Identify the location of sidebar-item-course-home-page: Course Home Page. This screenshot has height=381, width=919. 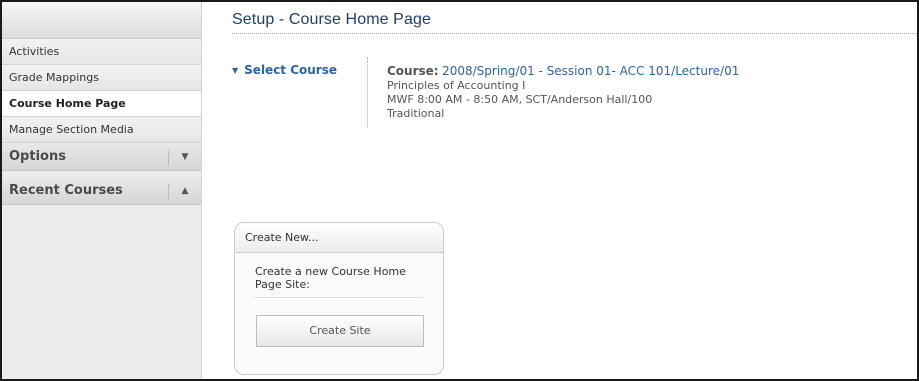
(101, 104).